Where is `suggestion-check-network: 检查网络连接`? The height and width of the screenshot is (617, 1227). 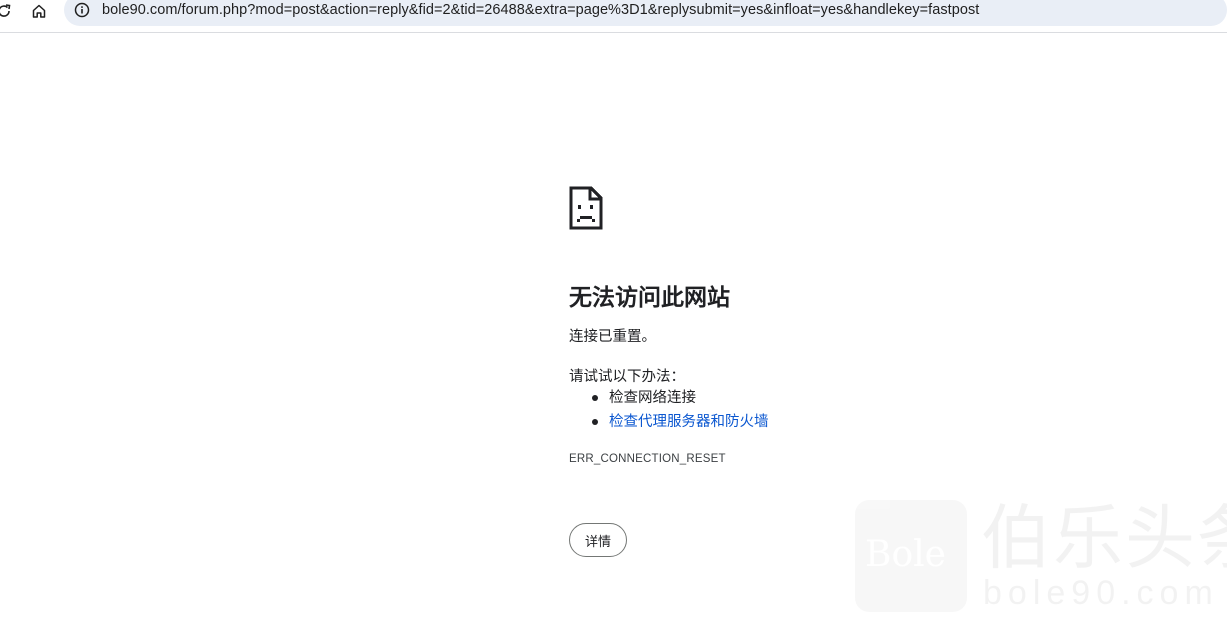 suggestion-check-network: 检查网络连接 is located at coordinates (652, 398).